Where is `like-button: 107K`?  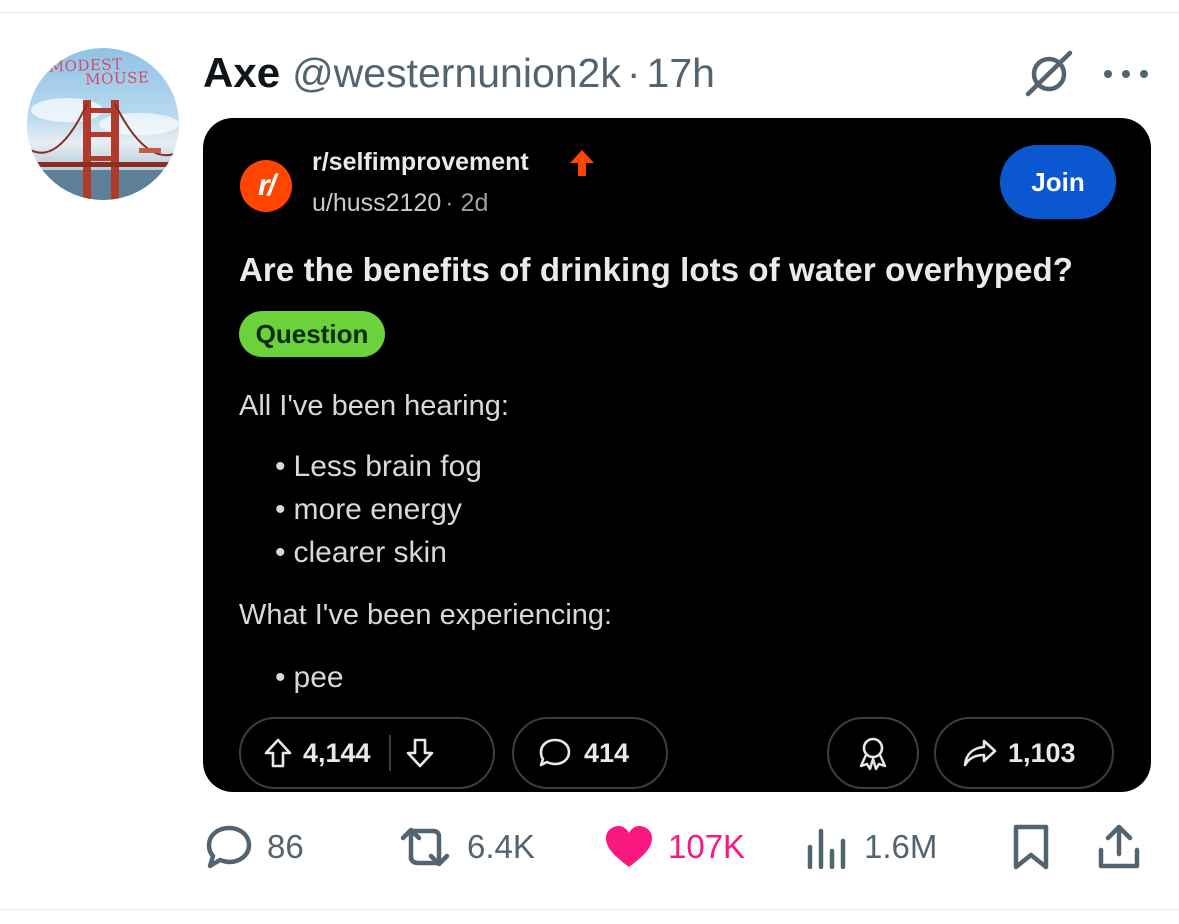 like-button: 107K is located at coordinates (674, 847).